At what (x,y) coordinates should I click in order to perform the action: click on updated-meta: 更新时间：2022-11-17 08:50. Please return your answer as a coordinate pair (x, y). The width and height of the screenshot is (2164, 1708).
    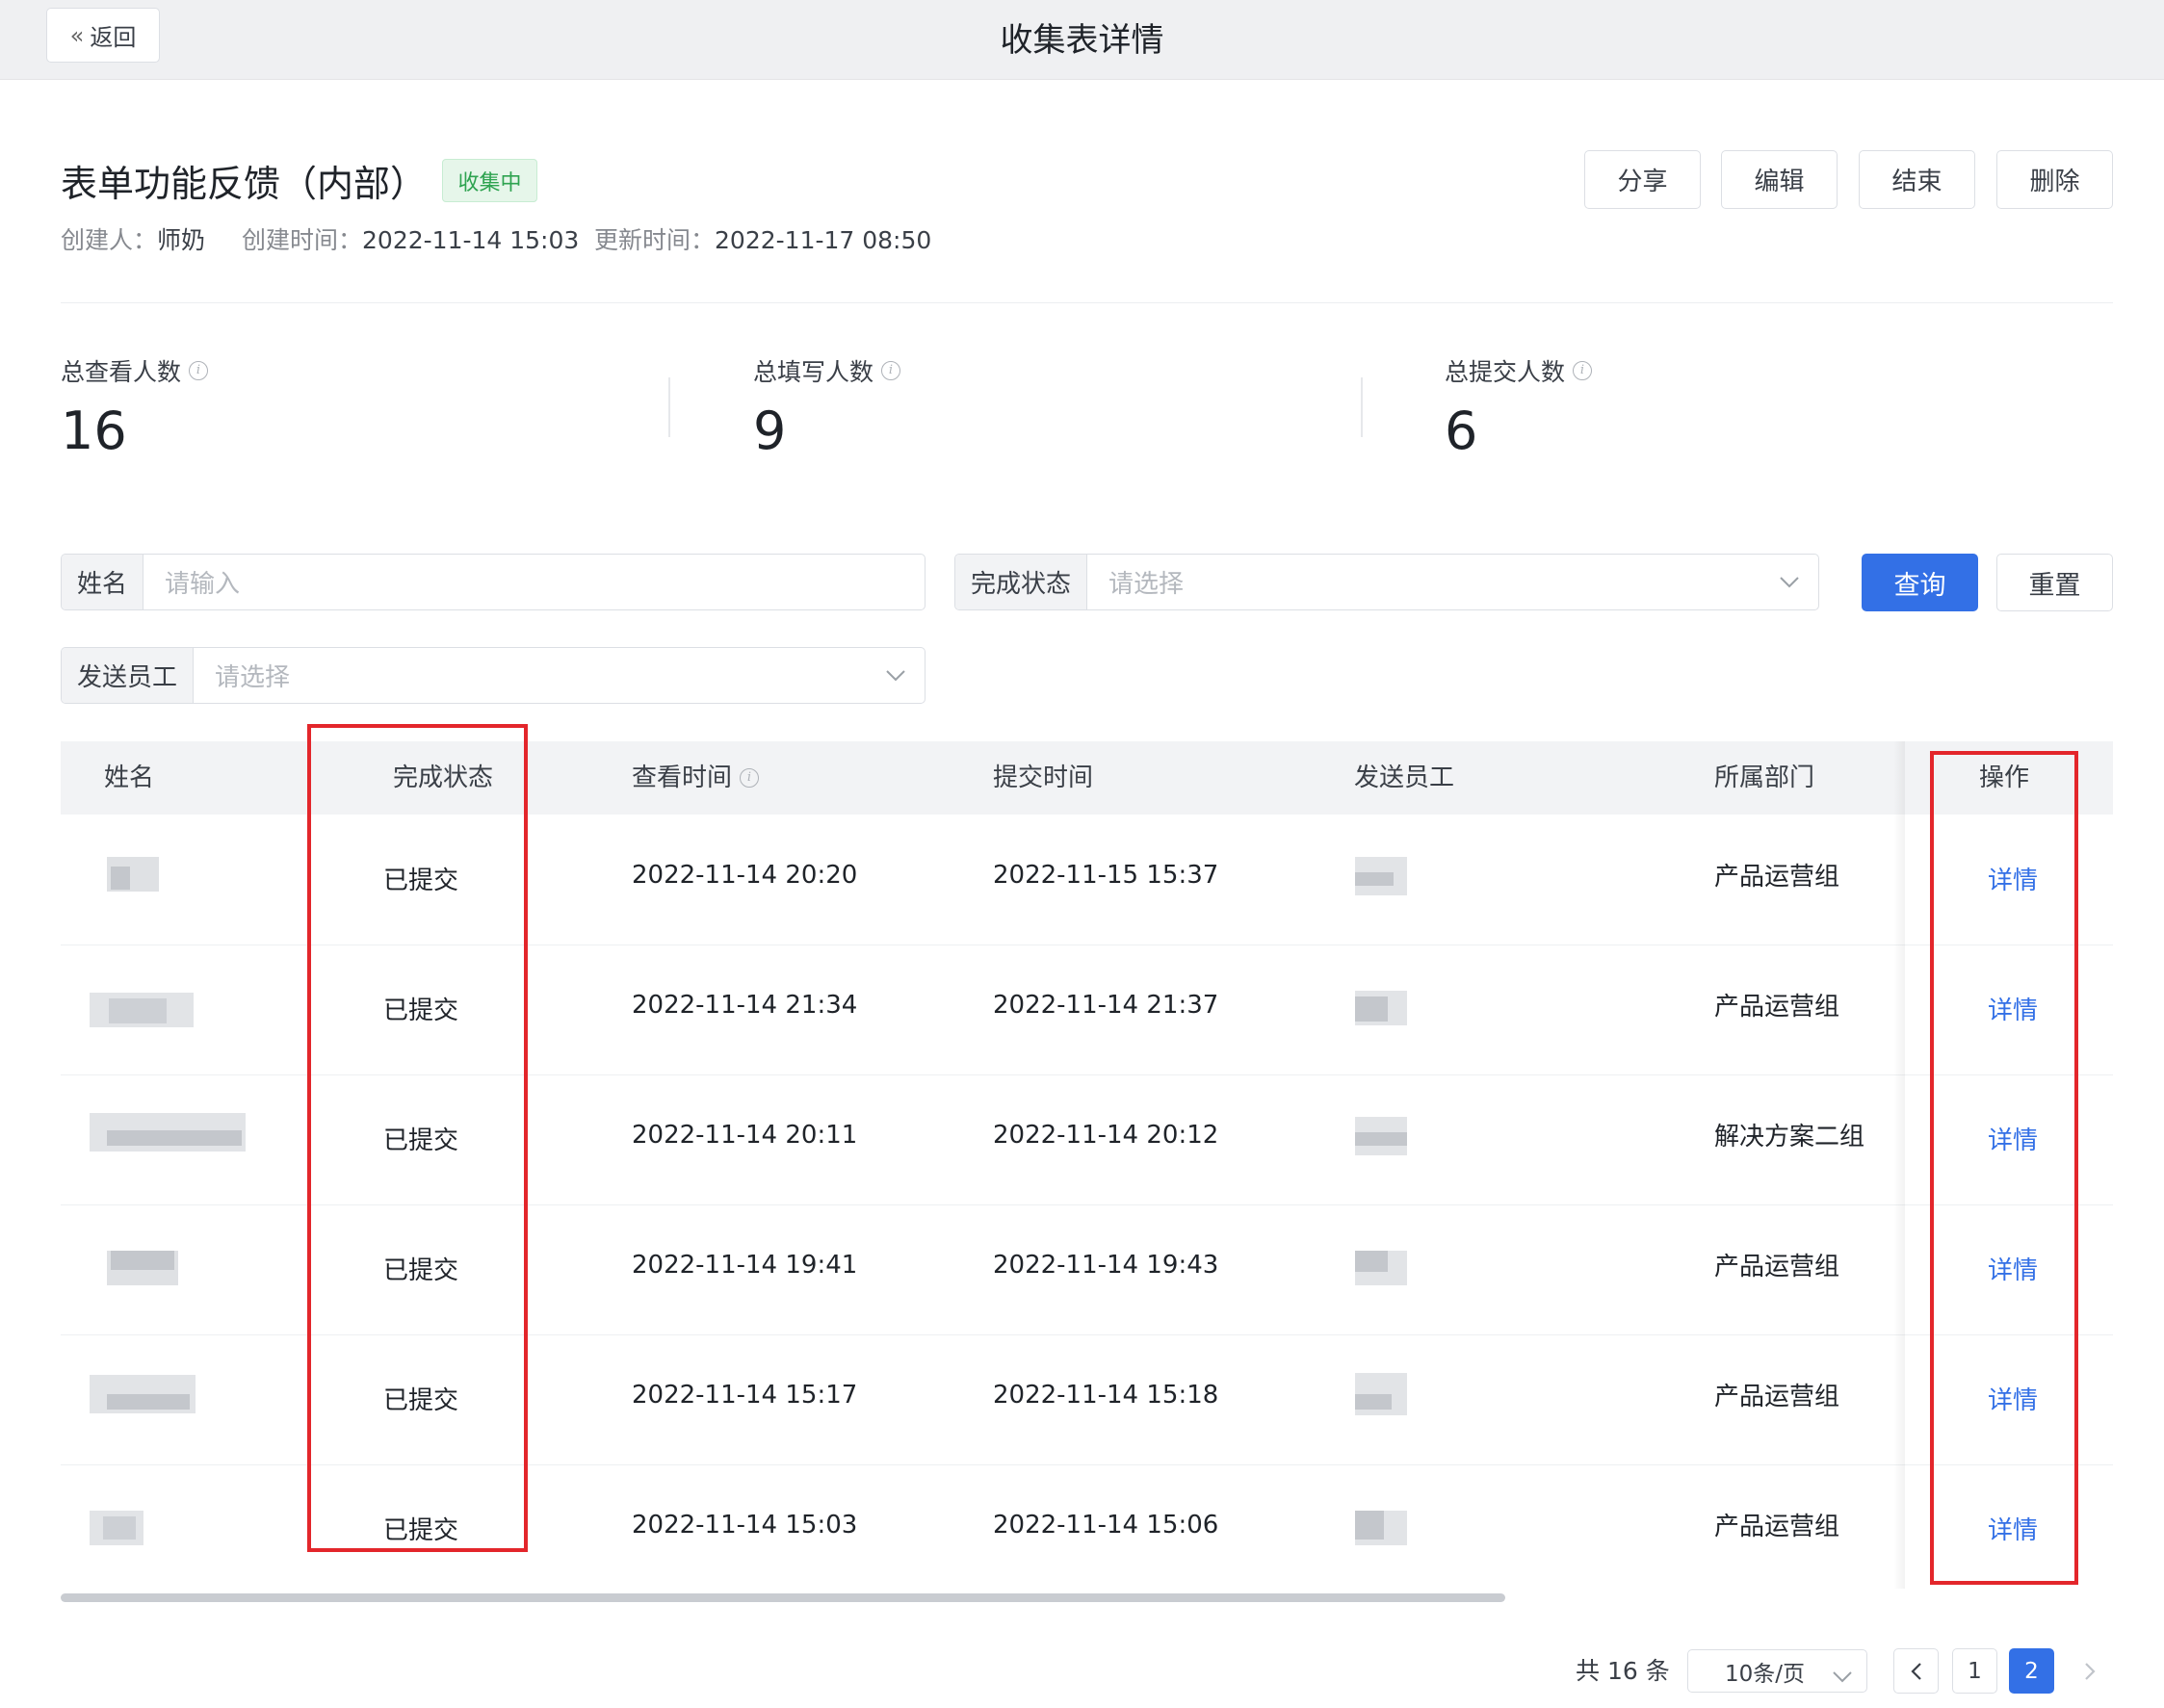
    Looking at the image, I should click on (763, 238).